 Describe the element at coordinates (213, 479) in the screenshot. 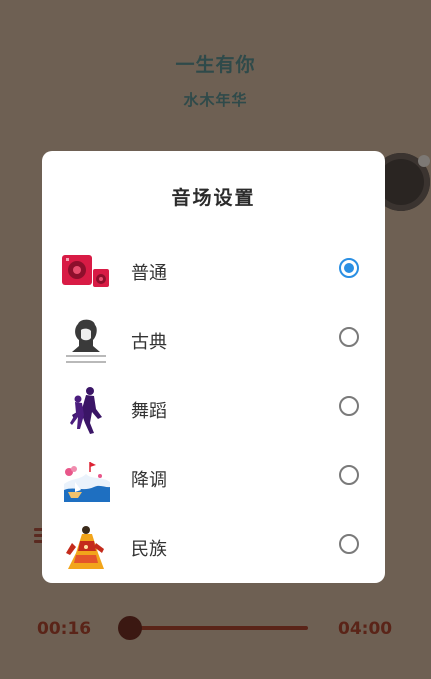

I see `option-lower-key: 降调` at that location.